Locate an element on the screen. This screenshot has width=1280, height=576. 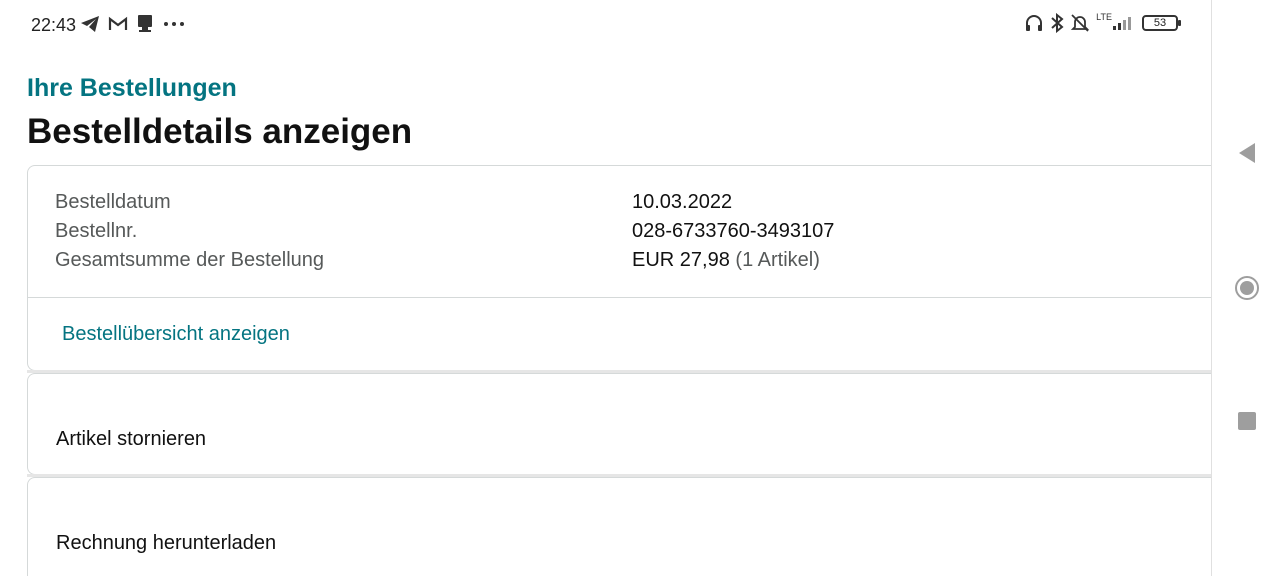
order-total-value: EUR 27,98 is located at coordinates (681, 260).